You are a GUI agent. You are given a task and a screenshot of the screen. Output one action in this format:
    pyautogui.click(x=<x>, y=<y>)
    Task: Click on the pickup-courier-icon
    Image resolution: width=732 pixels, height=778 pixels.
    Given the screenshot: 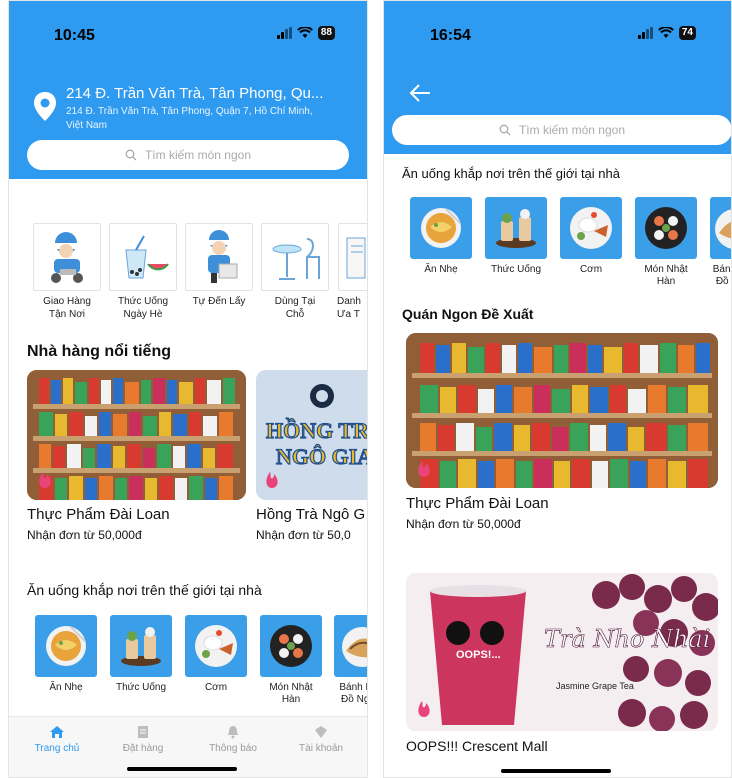 What is the action you would take?
    pyautogui.click(x=219, y=257)
    